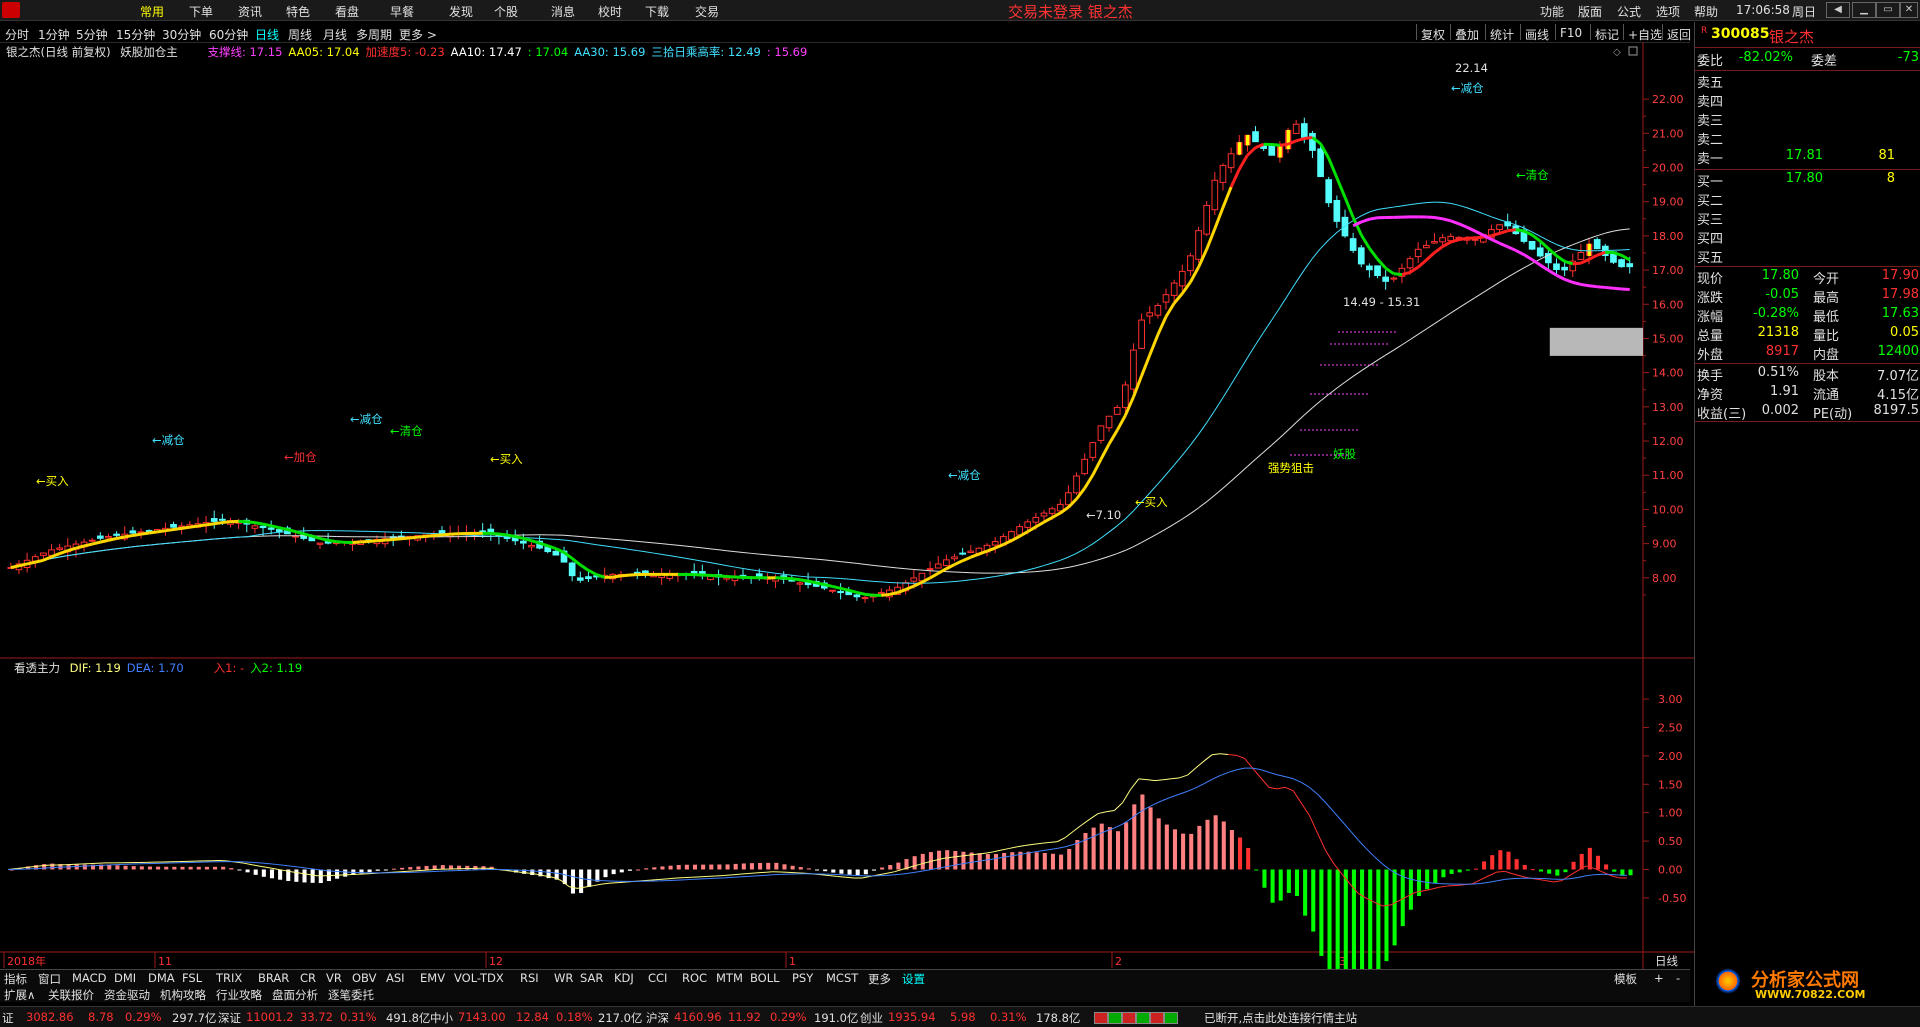 The image size is (1920, 1027). What do you see at coordinates (1537, 34) in the screenshot?
I see `tool-3: 画线` at bounding box center [1537, 34].